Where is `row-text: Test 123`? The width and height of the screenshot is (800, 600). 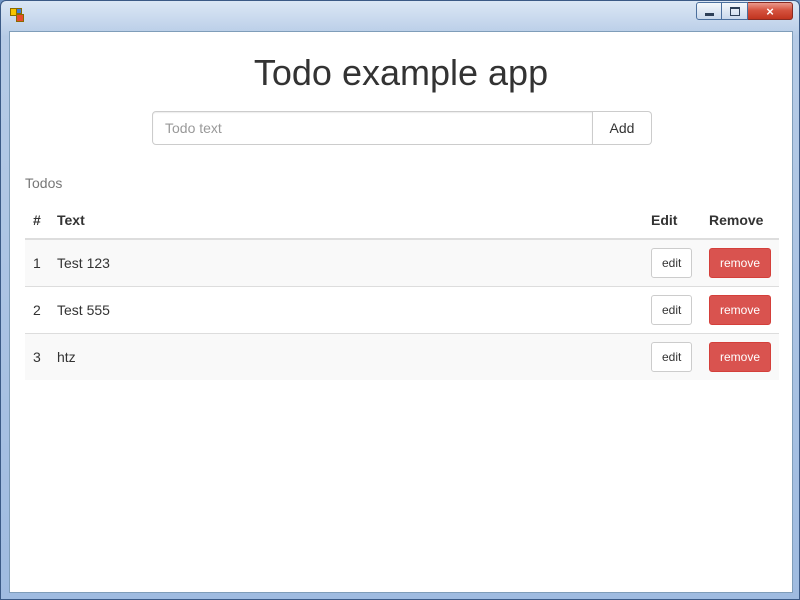
row-text: Test 123 is located at coordinates (346, 263).